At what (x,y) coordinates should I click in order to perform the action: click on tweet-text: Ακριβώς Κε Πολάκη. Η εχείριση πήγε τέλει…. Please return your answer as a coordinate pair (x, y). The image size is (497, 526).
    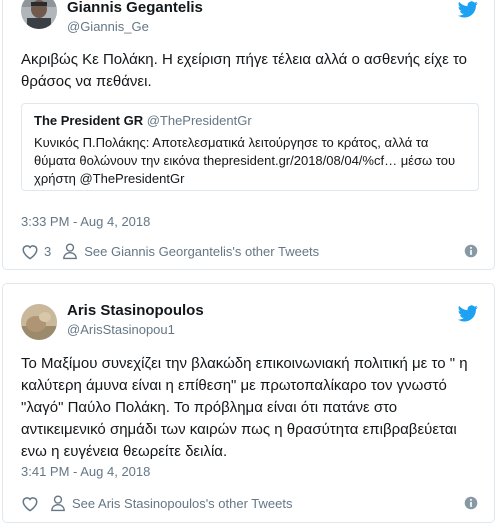
    Looking at the image, I should click on (244, 70).